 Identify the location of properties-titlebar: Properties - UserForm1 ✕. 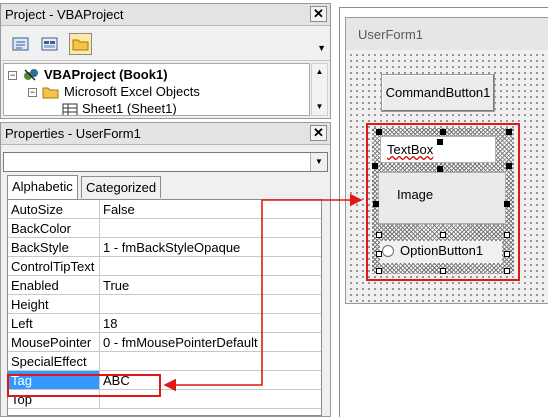
(165, 134).